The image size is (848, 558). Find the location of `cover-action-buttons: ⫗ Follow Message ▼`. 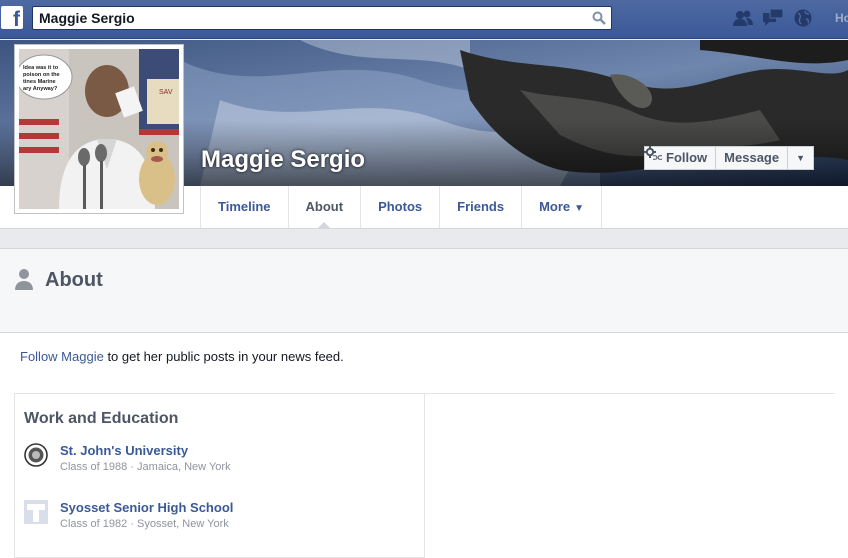

cover-action-buttons: ⫗ Follow Message ▼ is located at coordinates (729, 158).